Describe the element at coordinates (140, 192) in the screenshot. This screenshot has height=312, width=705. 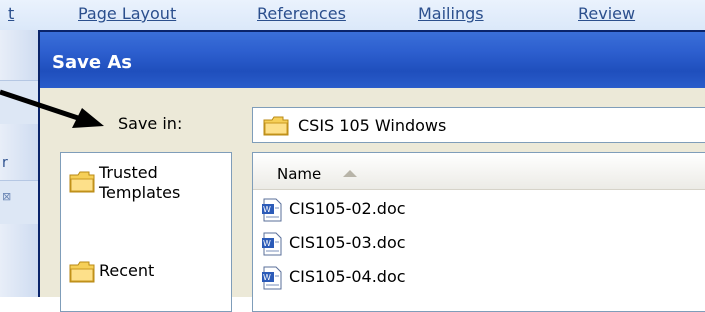
I see `place-label: Templates` at that location.